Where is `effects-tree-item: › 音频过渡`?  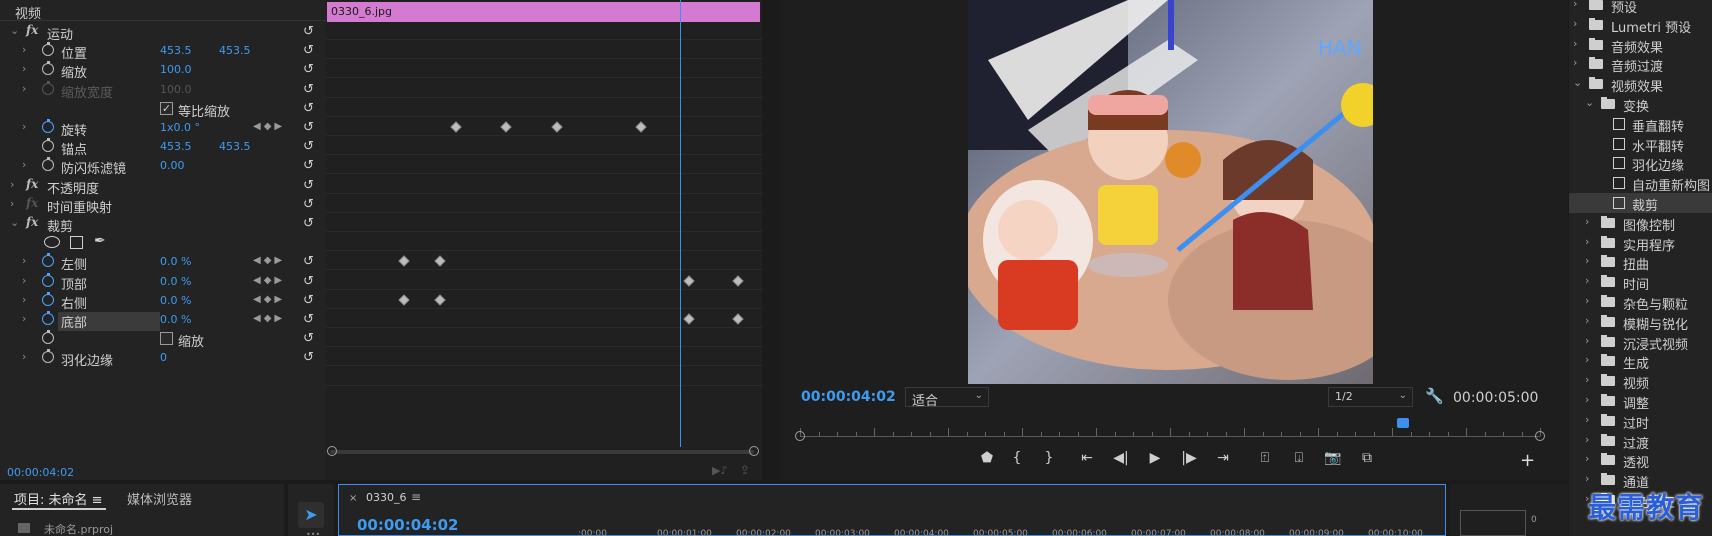 effects-tree-item: › 音频过渡 is located at coordinates (1640, 64).